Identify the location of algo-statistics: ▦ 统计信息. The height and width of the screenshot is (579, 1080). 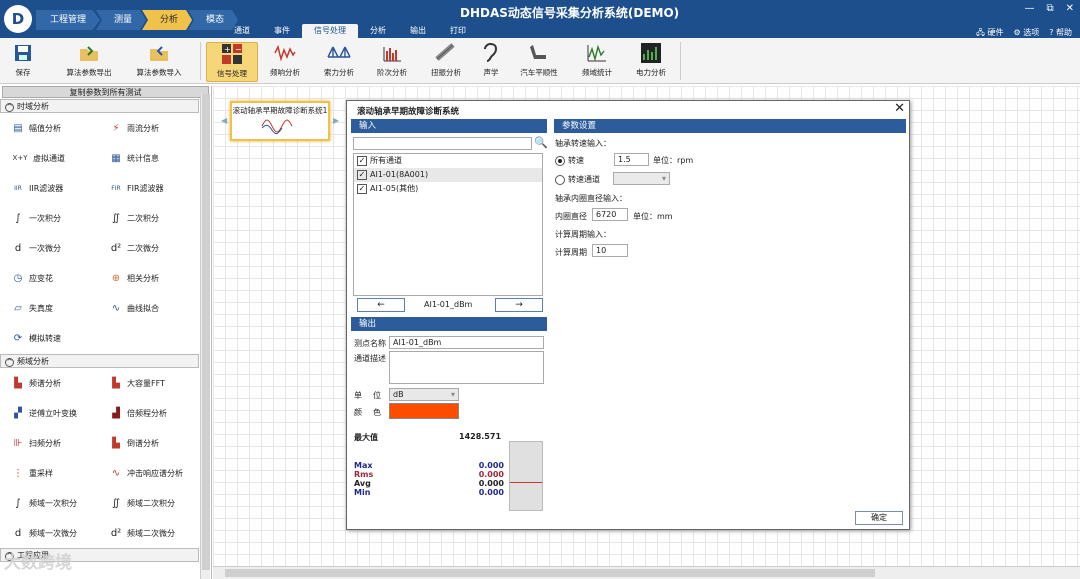
(147, 158).